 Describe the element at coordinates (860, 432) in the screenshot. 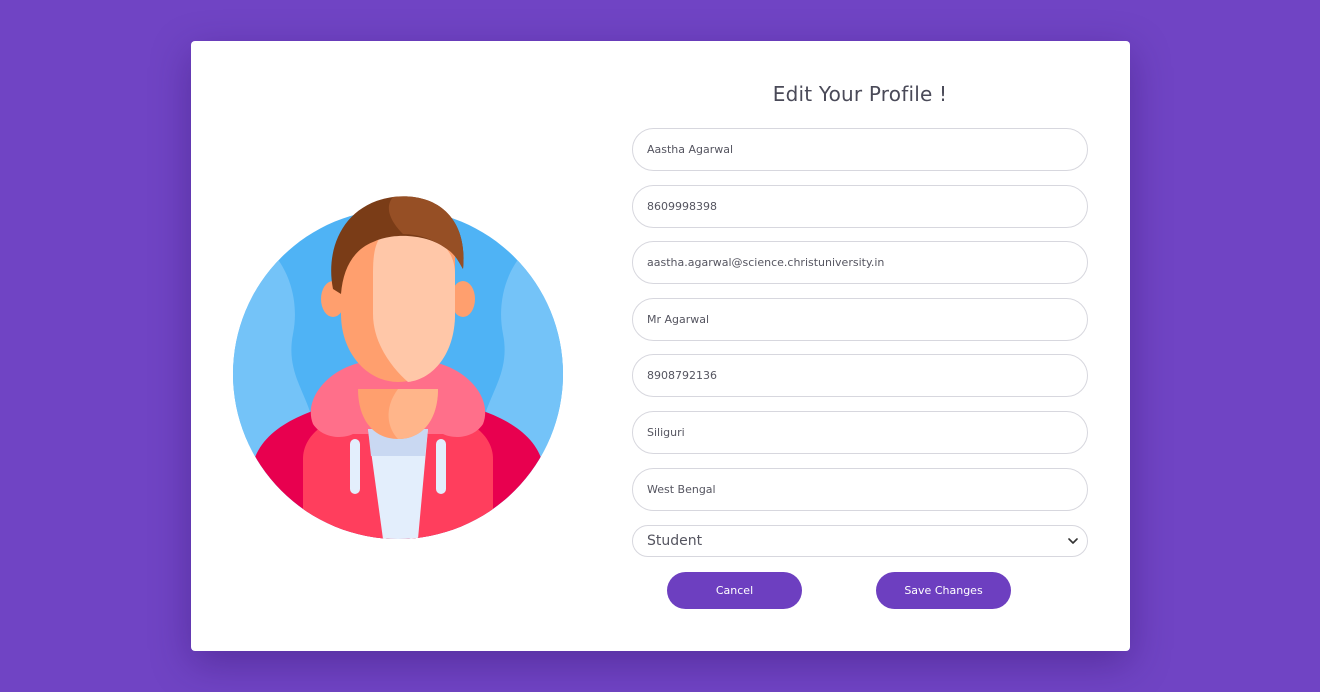

I see `city-input` at that location.